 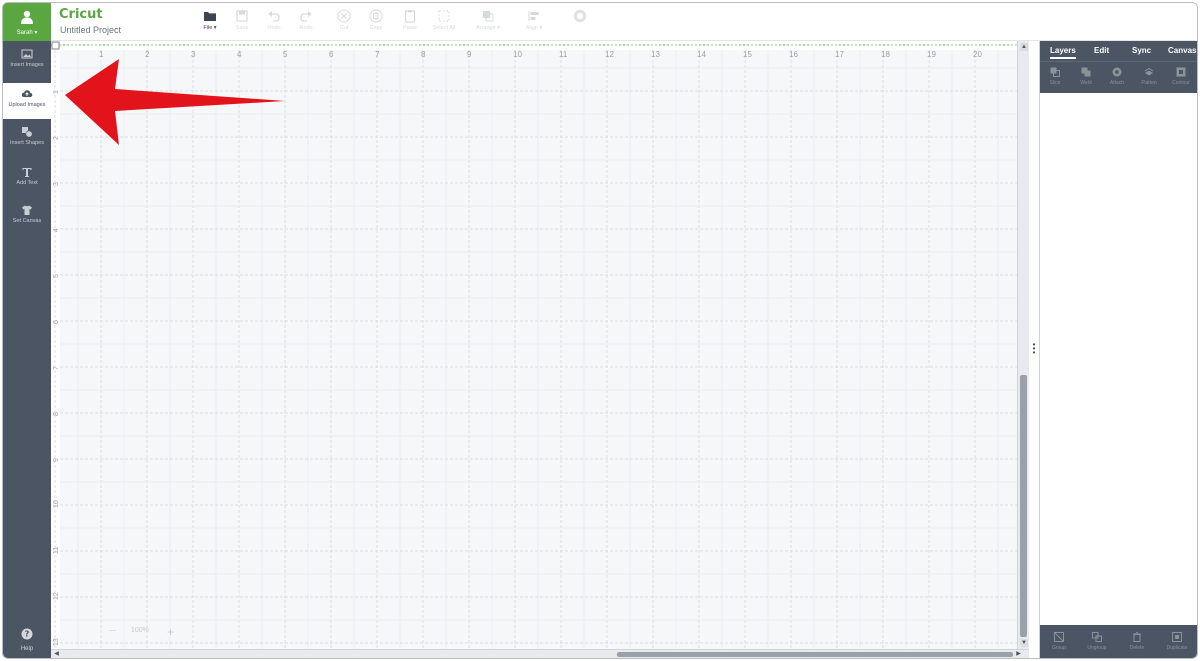 What do you see at coordinates (534, 23) in the screenshot?
I see `align-menu-button: Align ▾` at bounding box center [534, 23].